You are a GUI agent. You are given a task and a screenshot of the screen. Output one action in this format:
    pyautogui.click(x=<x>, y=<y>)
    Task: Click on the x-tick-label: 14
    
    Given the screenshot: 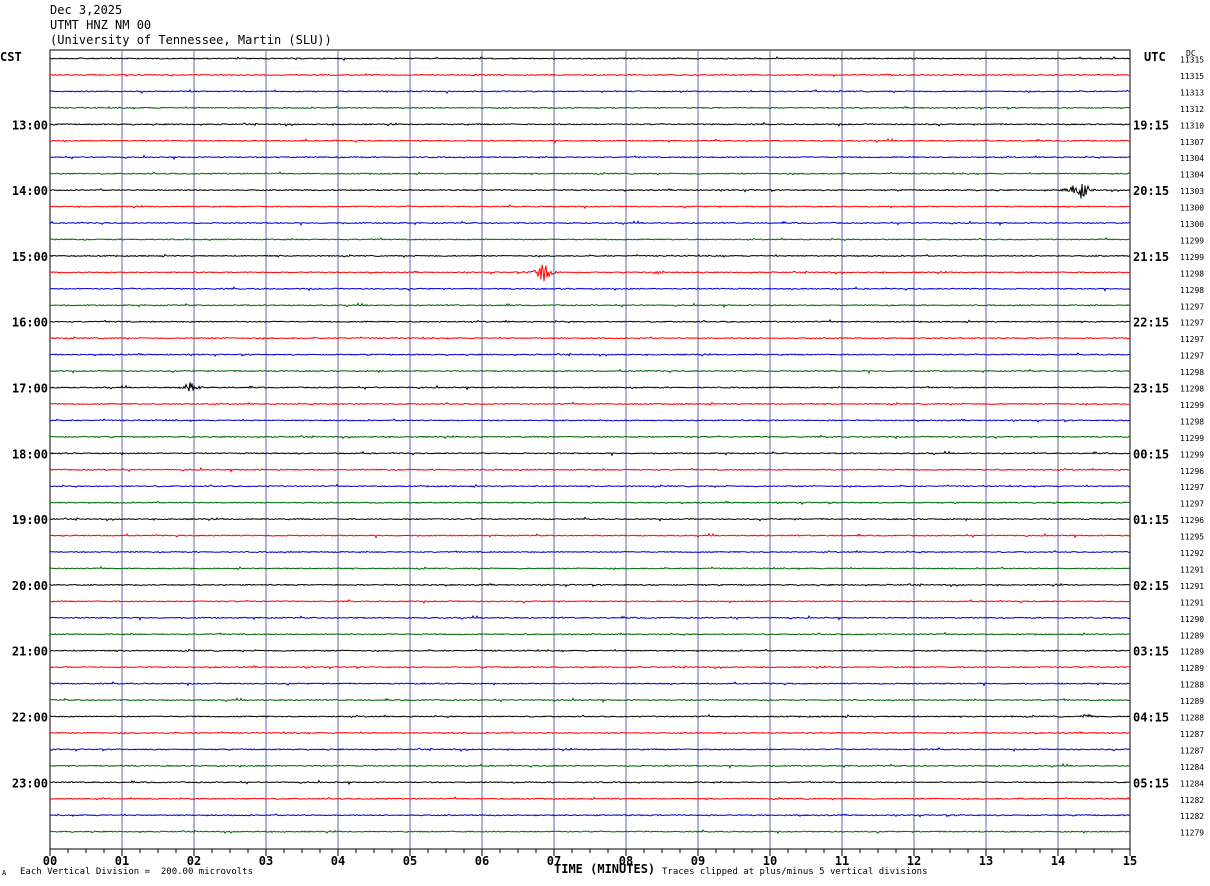 What is the action you would take?
    pyautogui.click(x=1058, y=861)
    